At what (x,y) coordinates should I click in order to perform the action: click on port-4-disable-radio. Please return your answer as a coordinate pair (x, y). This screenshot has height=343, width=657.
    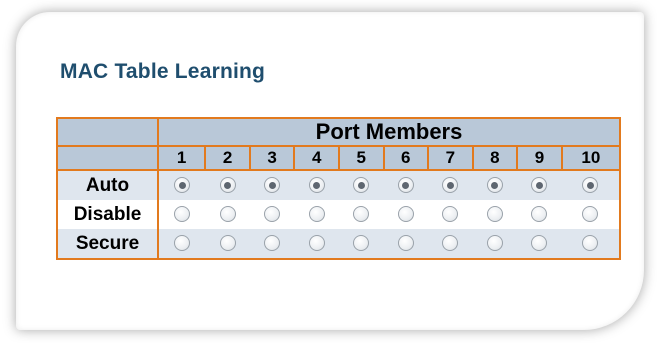
    Looking at the image, I should click on (316, 214).